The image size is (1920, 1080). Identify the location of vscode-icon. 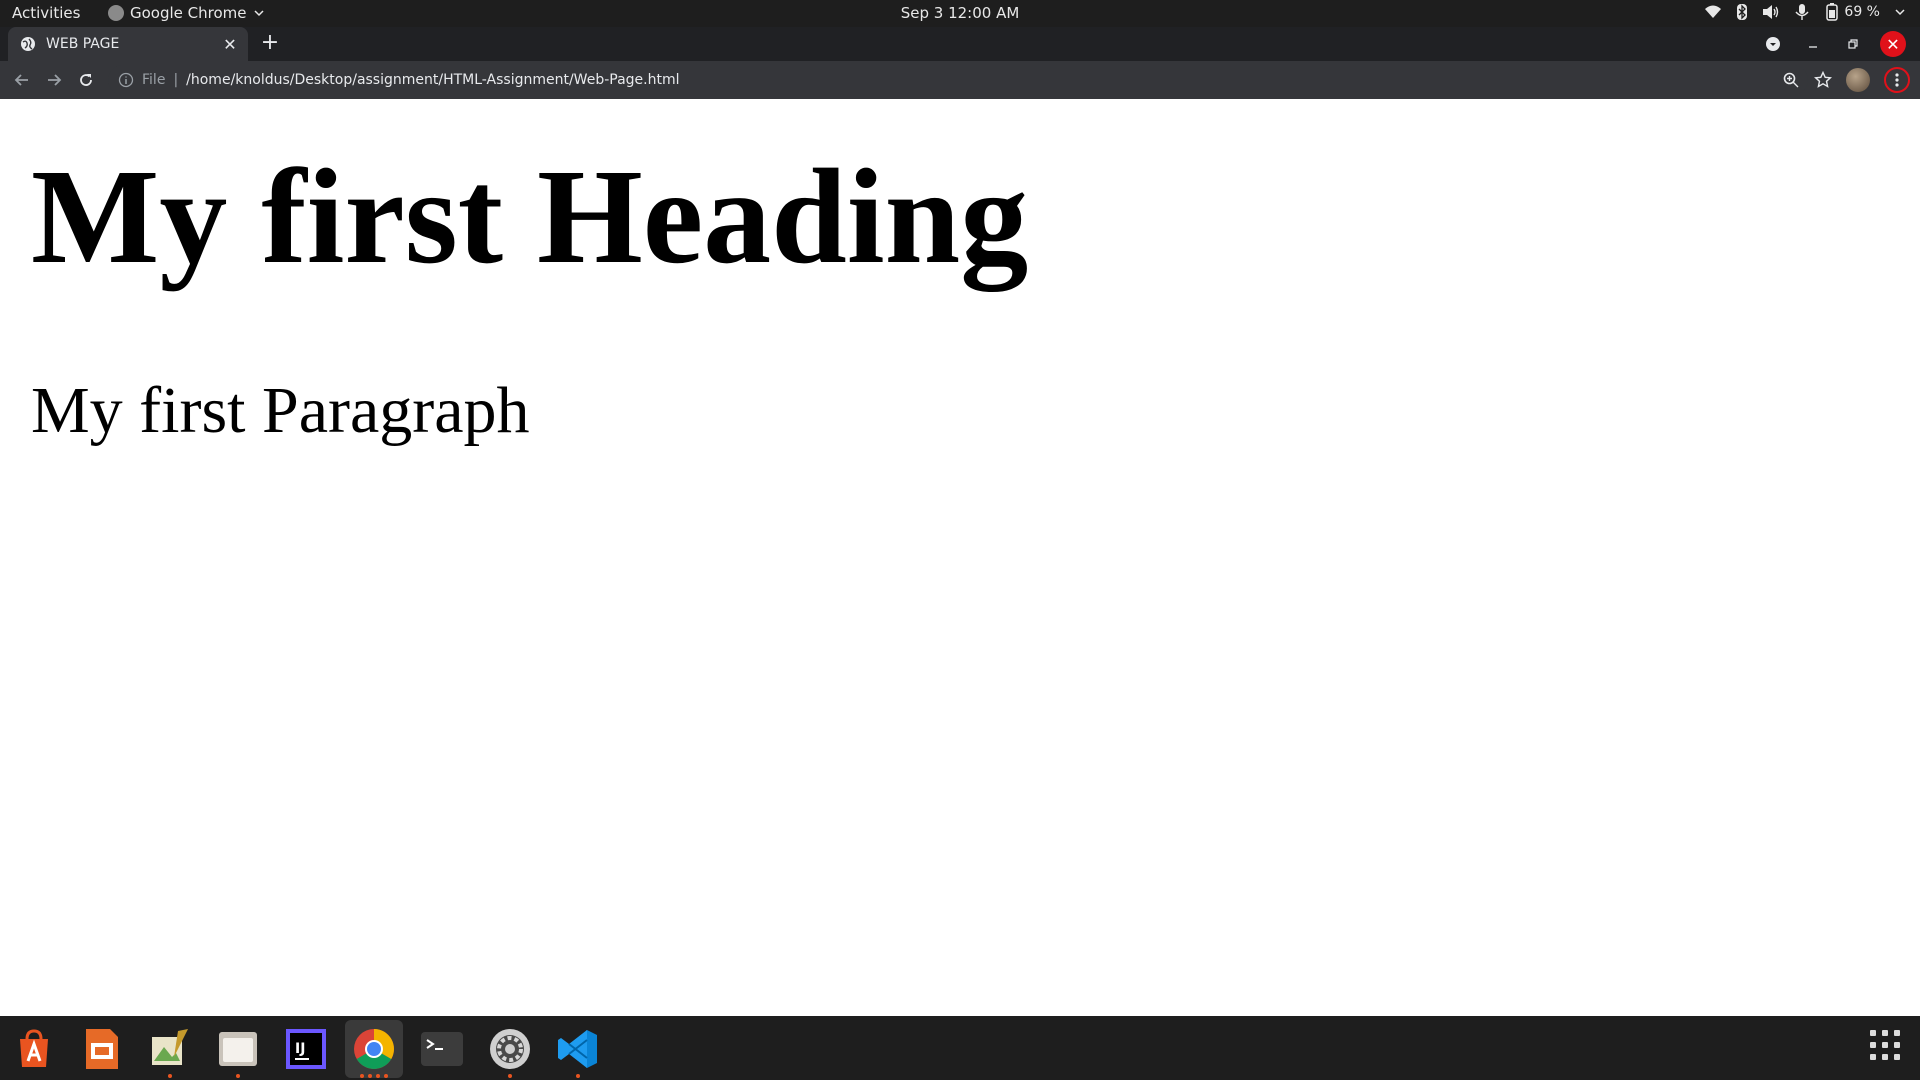
(577, 1049).